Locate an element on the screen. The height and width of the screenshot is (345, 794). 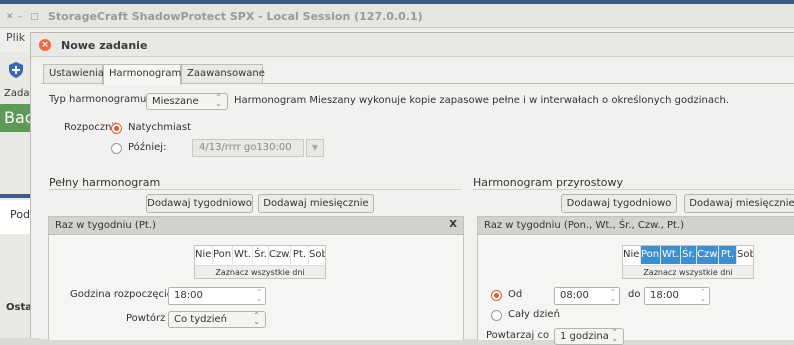
full-day-mon: Pon. is located at coordinates (223, 255).